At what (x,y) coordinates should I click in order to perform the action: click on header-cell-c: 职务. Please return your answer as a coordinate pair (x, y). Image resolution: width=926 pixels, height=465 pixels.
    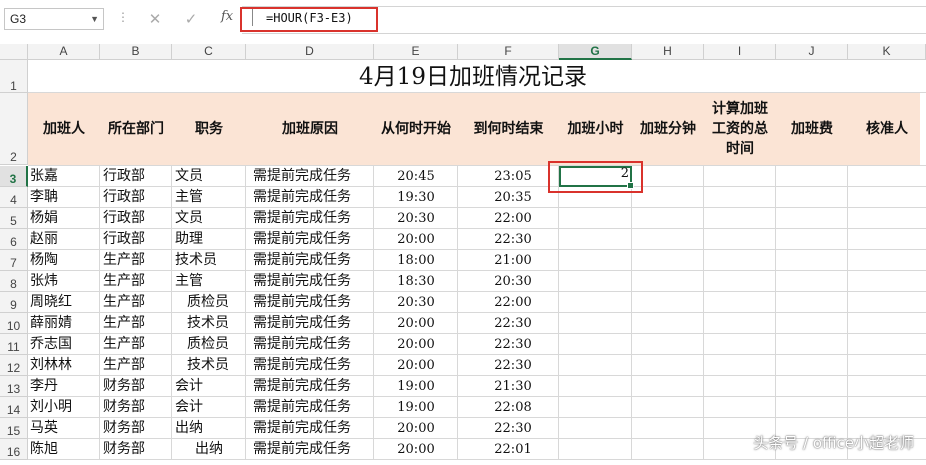
    Looking at the image, I should click on (209, 129).